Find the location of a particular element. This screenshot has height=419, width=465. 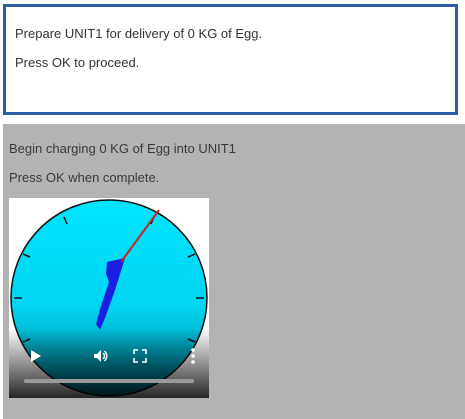

current-step-prompt: Press OK when complete. is located at coordinates (84, 177).